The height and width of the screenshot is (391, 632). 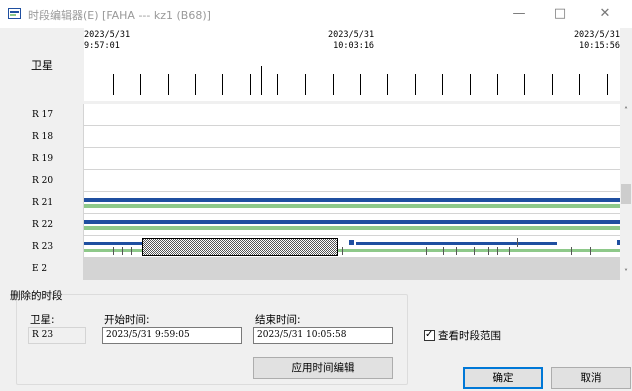 I want to click on timeline-ticks, so click(x=360, y=80).